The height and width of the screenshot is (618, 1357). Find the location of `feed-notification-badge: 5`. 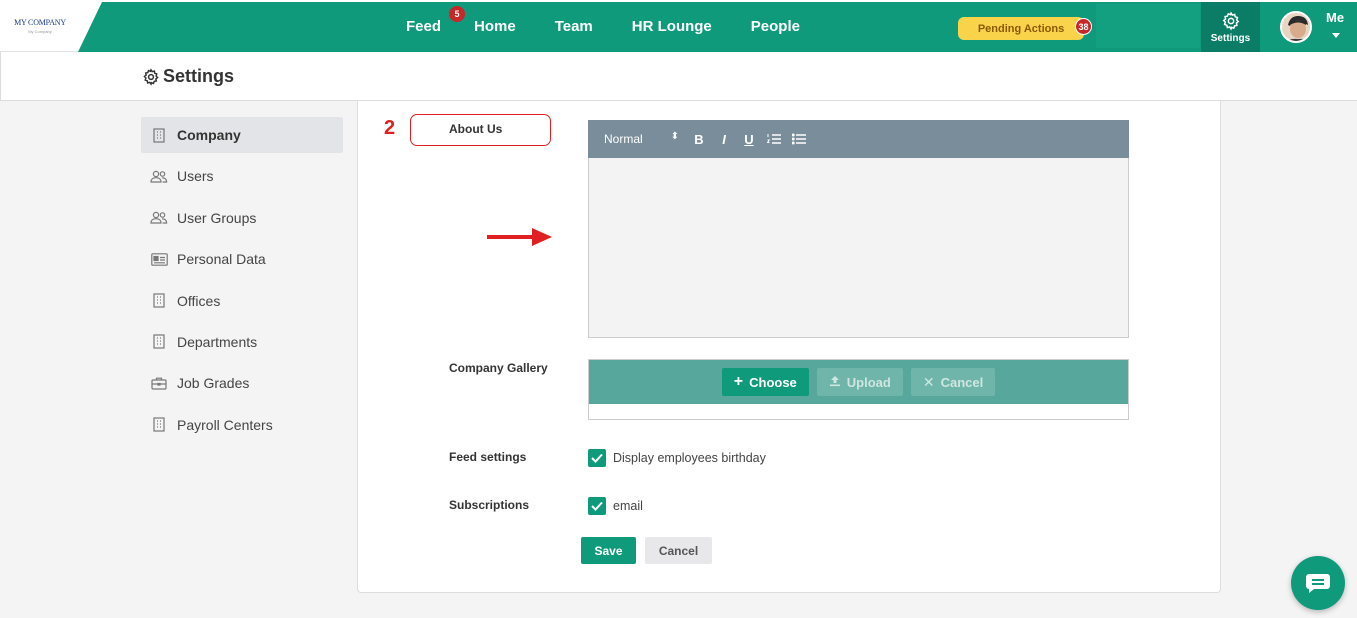

feed-notification-badge: 5 is located at coordinates (457, 13).